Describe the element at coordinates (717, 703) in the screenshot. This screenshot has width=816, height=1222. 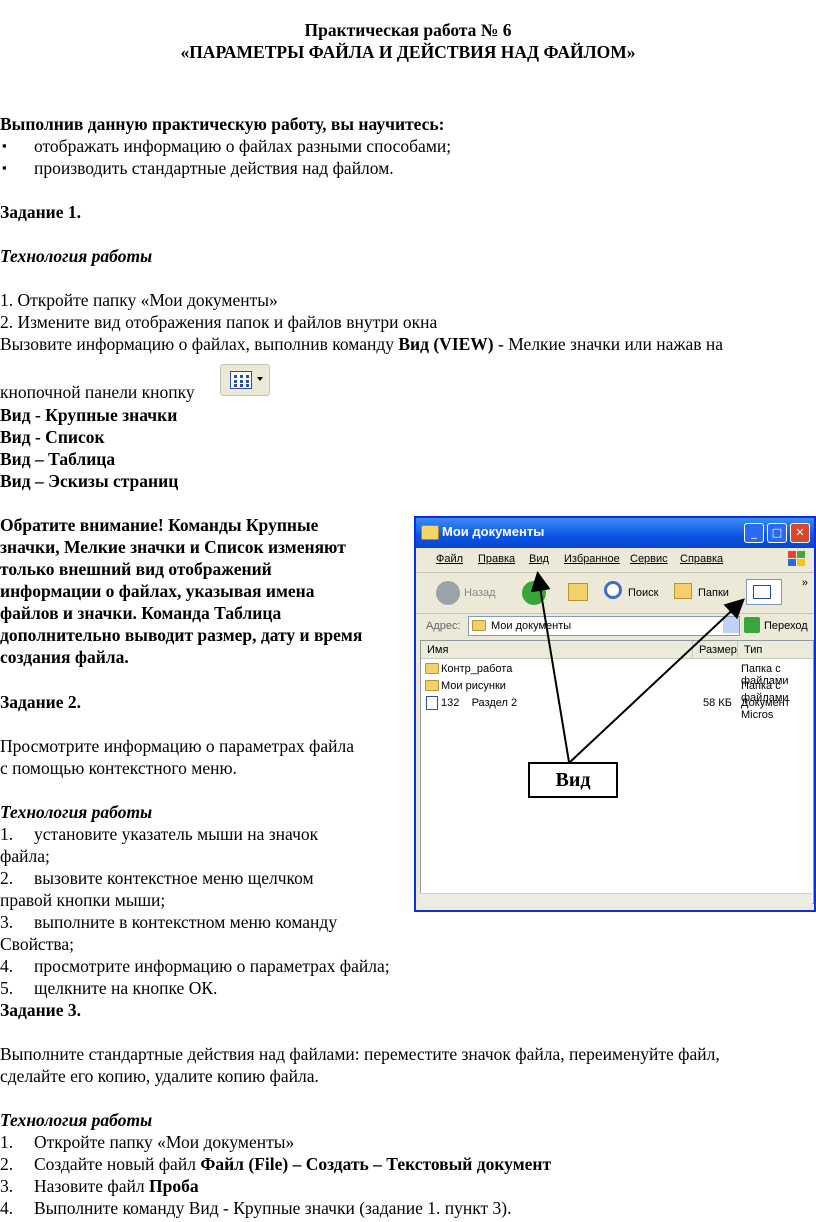
I see `file-size: 58 КБ` at that location.